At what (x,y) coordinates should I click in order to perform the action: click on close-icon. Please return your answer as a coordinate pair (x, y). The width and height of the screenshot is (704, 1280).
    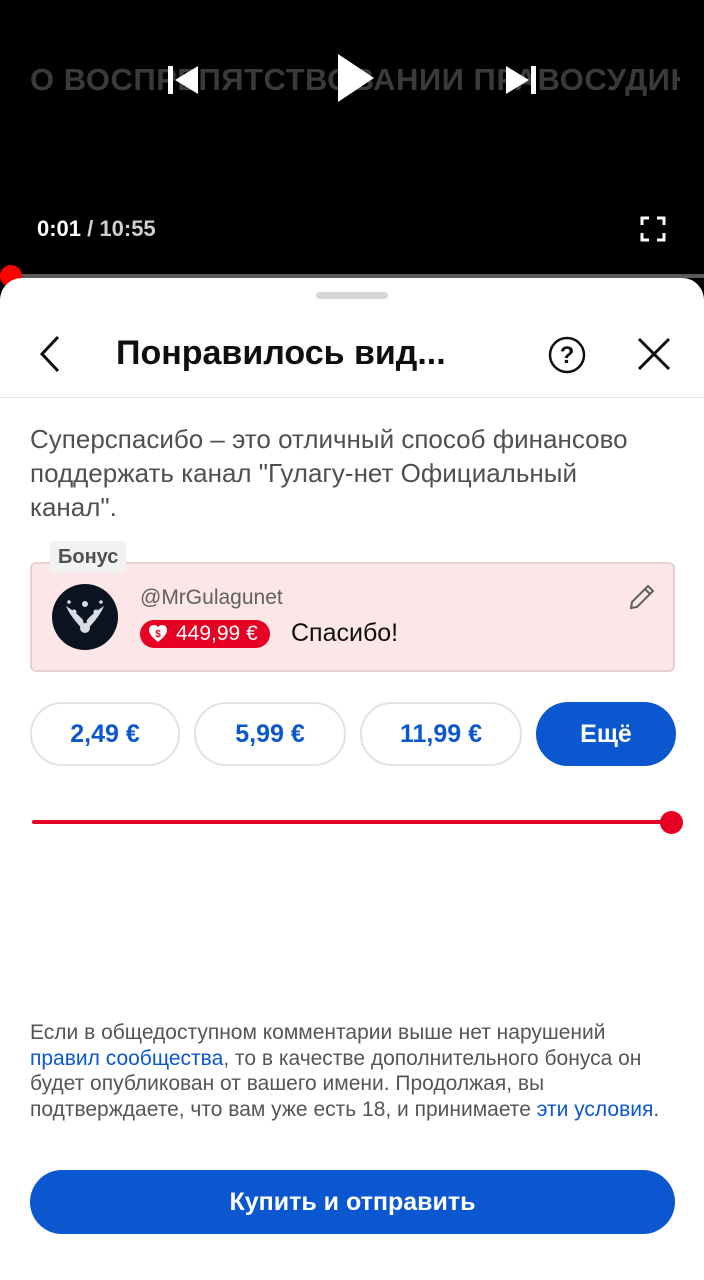
    Looking at the image, I should click on (654, 354).